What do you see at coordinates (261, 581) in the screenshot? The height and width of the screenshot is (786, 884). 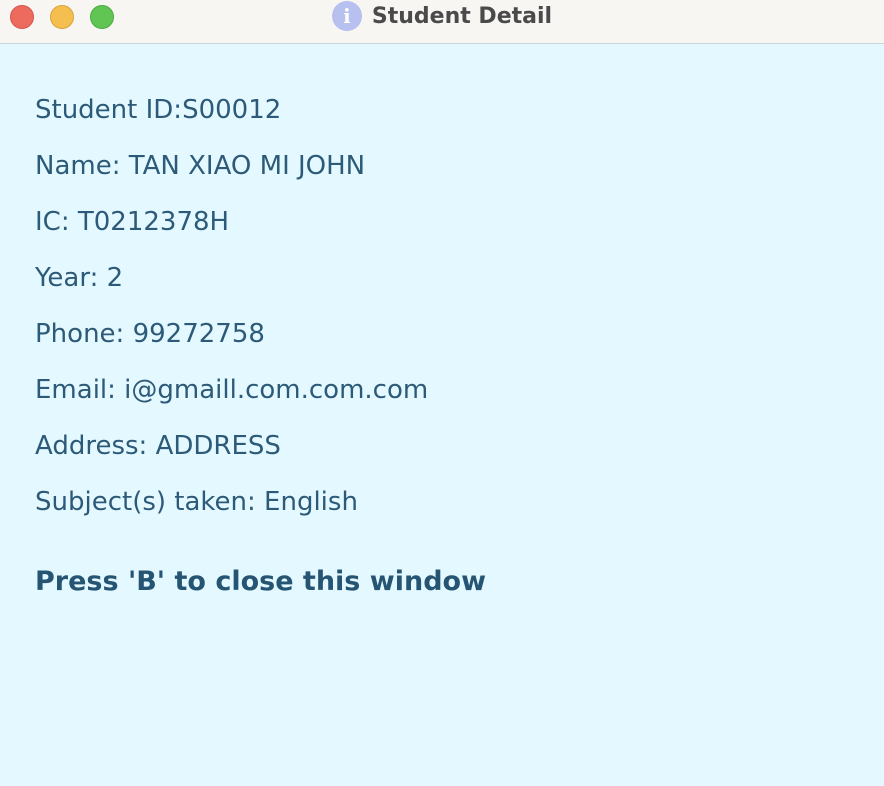 I see `close-instruction: Press 'B' to close this window` at bounding box center [261, 581].